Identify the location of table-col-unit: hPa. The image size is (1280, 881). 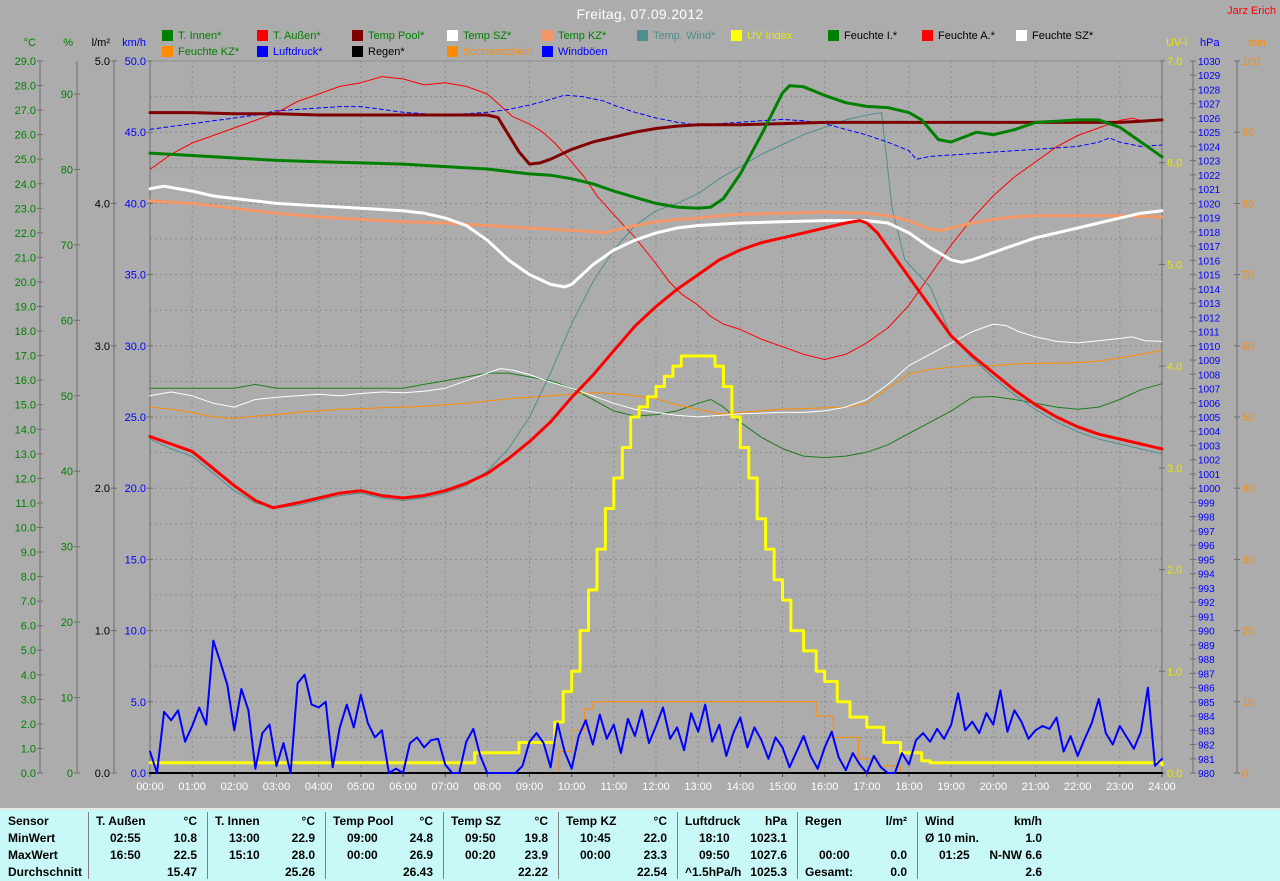
(775, 821).